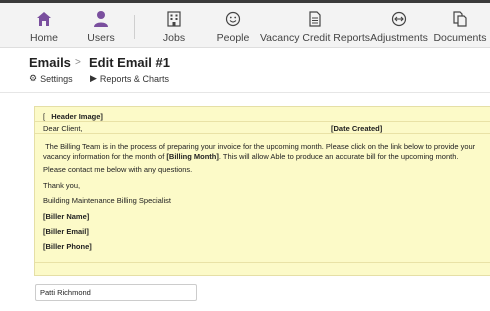  I want to click on nav-adjustments: Adjustments, so click(399, 25).